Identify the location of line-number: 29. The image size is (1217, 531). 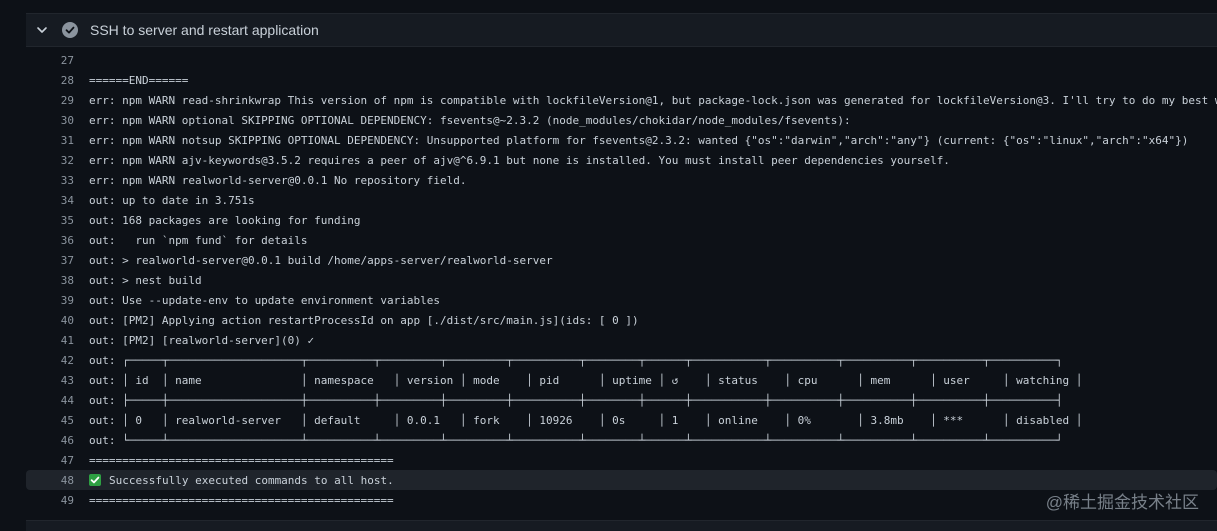
(50, 100).